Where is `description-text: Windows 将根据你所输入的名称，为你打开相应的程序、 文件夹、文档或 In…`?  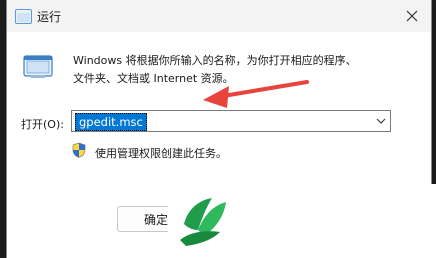 description-text: Windows 将根据你所输入的名称，为你打开相应的程序、 文件夹、文档或 In… is located at coordinates (248, 70).